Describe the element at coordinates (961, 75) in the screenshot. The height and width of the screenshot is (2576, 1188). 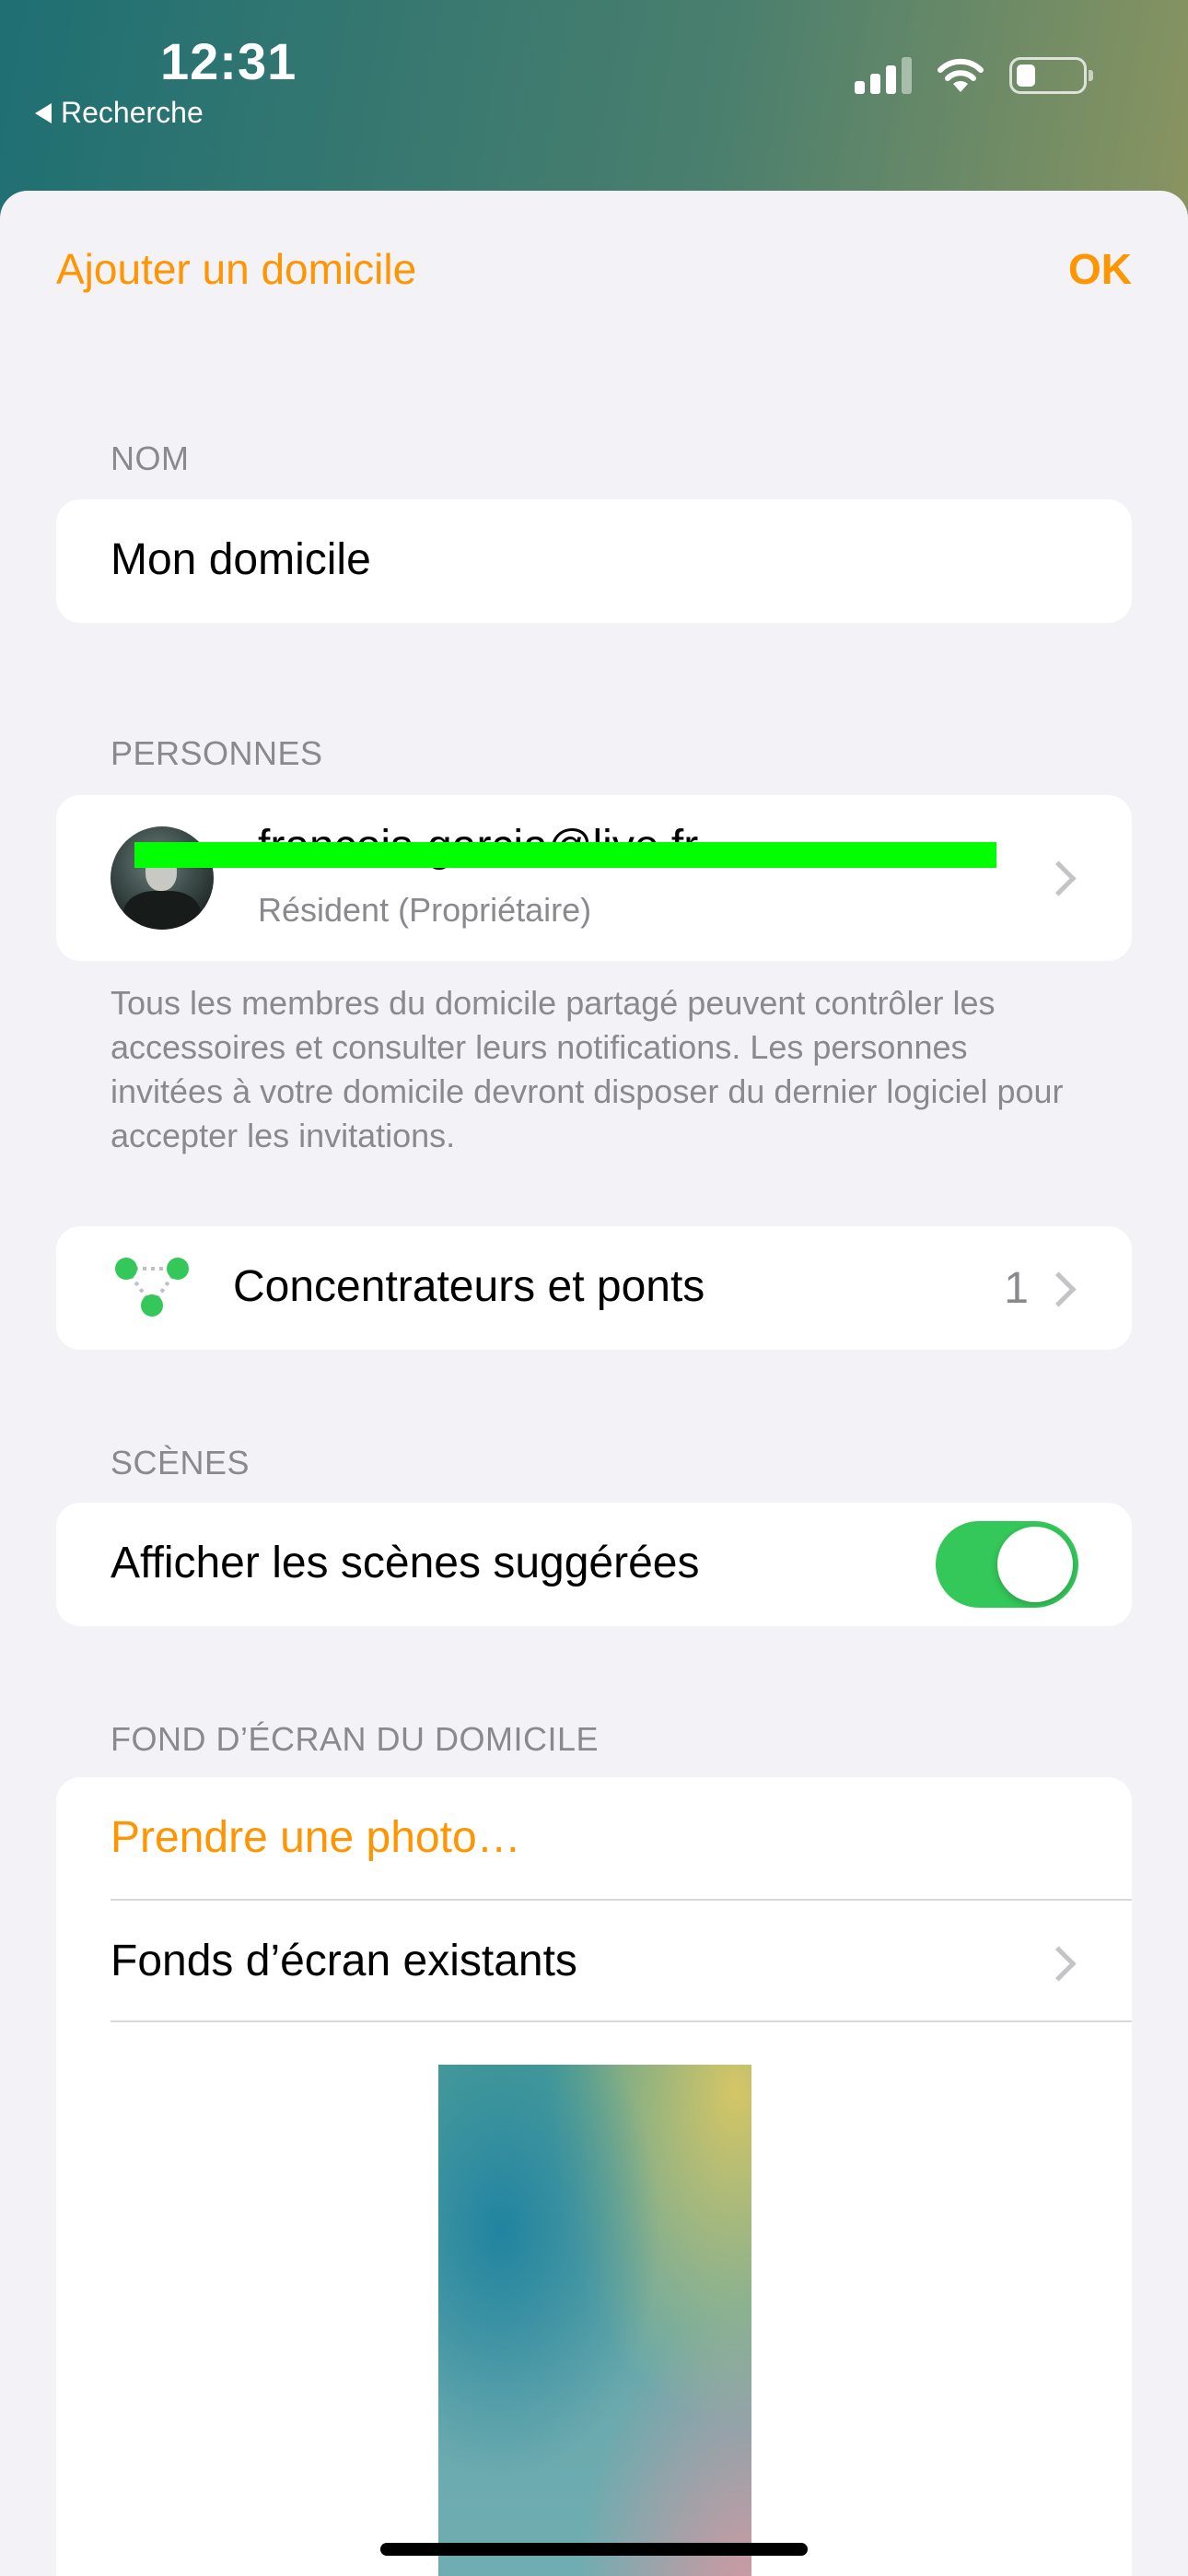
I see `wifi-icon` at that location.